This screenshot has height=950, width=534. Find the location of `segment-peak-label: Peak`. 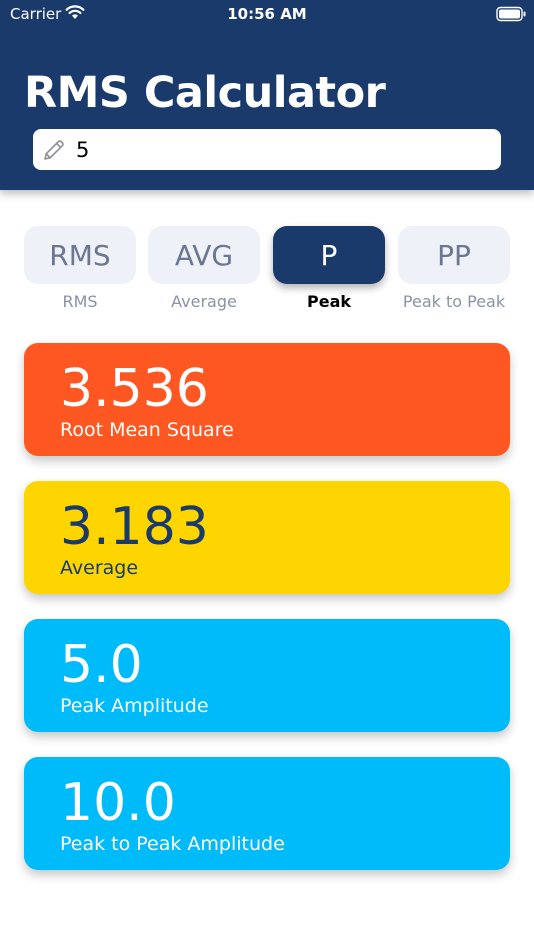

segment-peak-label: Peak is located at coordinates (328, 301).